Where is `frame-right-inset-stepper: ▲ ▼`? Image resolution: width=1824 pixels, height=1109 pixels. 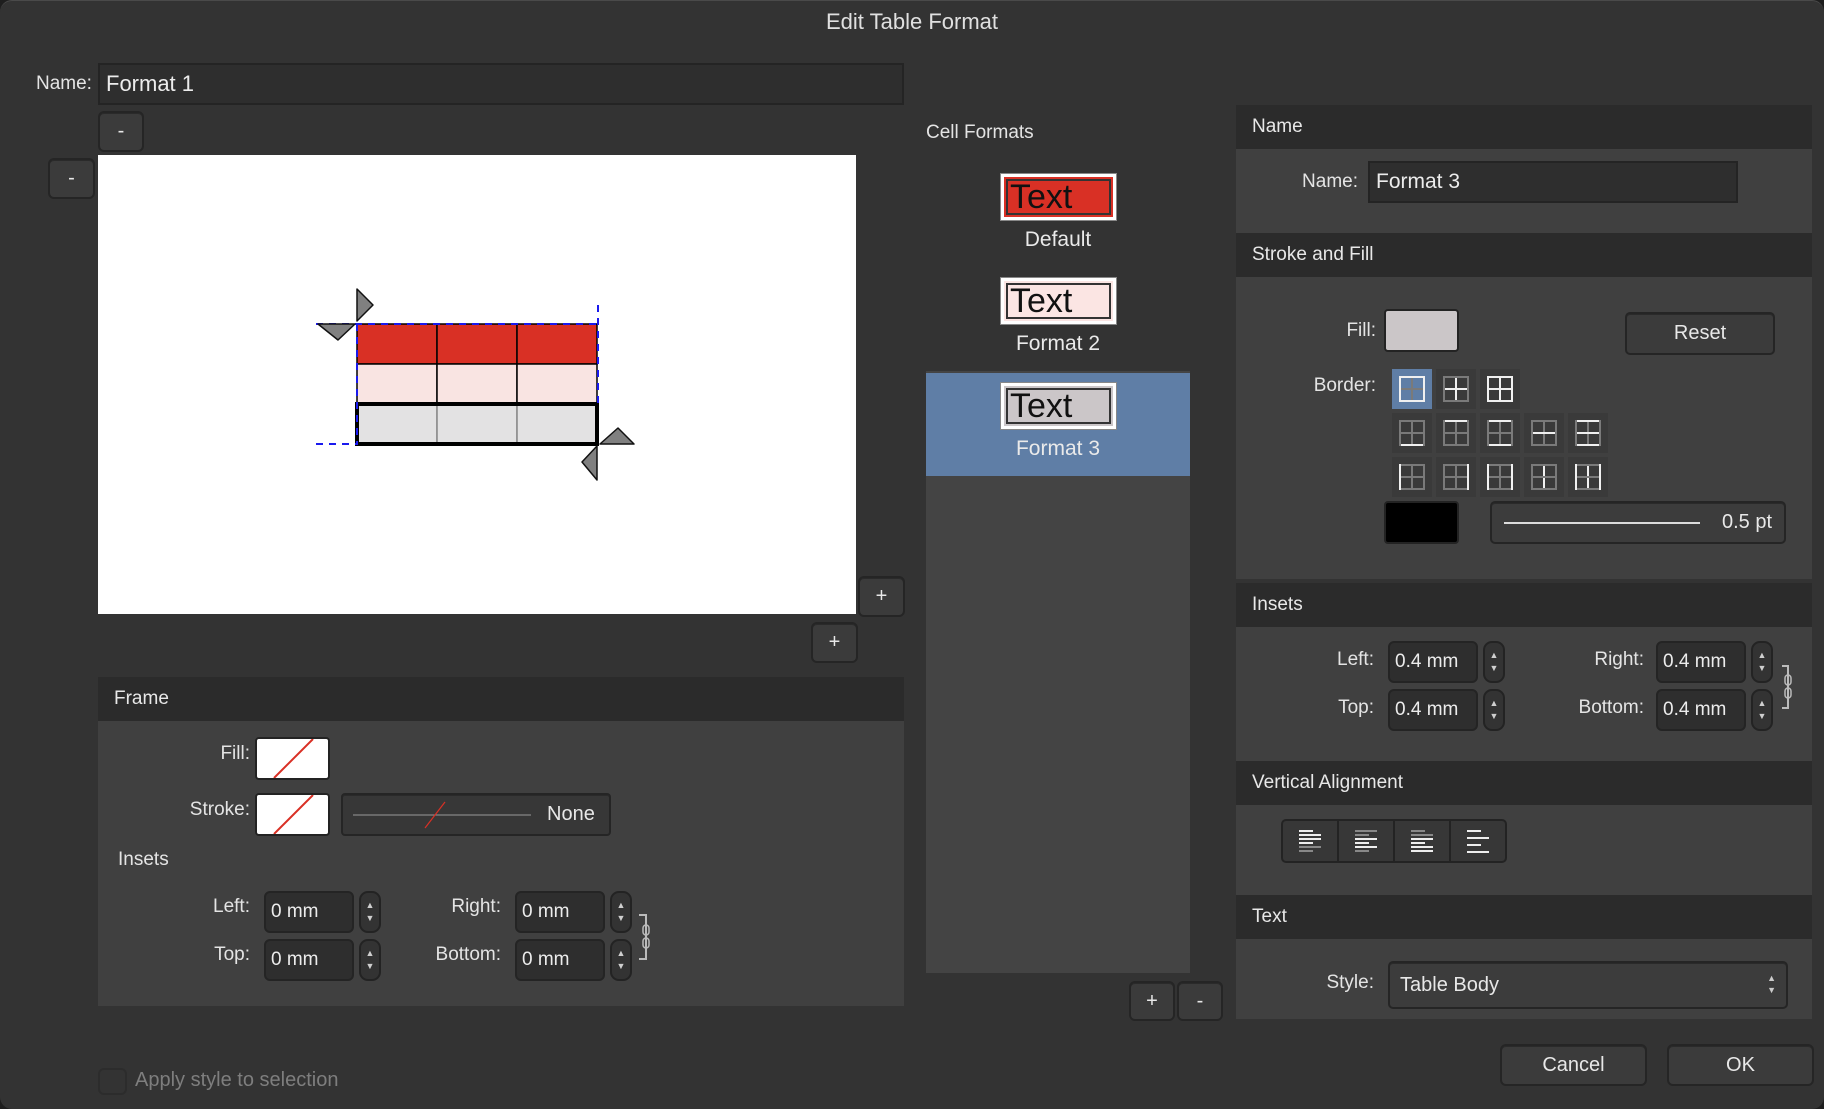
frame-right-inset-stepper: ▲ ▼ is located at coordinates (621, 912).